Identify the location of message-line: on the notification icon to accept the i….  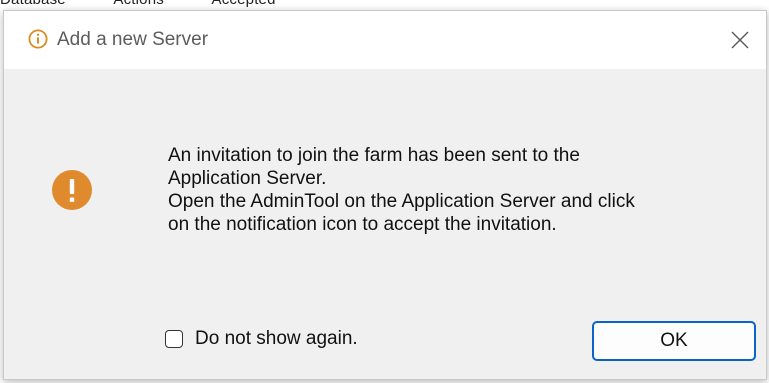
(362, 224).